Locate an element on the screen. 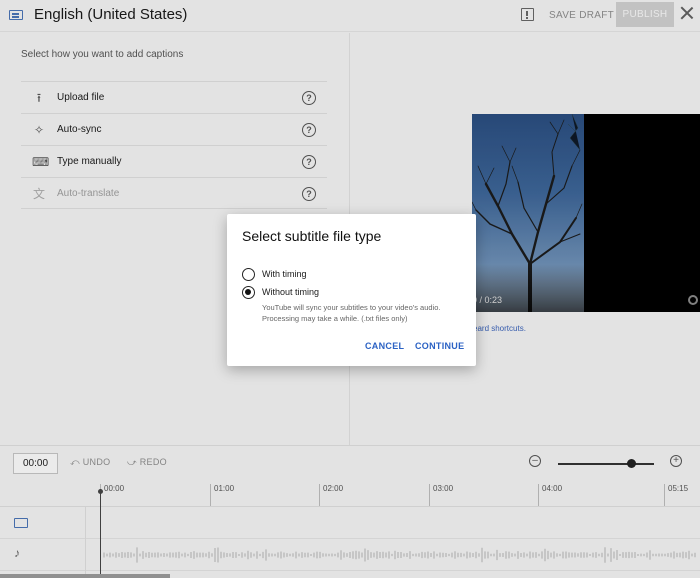 Image resolution: width=700 pixels, height=578 pixels. with-timing-label: With timing is located at coordinates (284, 274).